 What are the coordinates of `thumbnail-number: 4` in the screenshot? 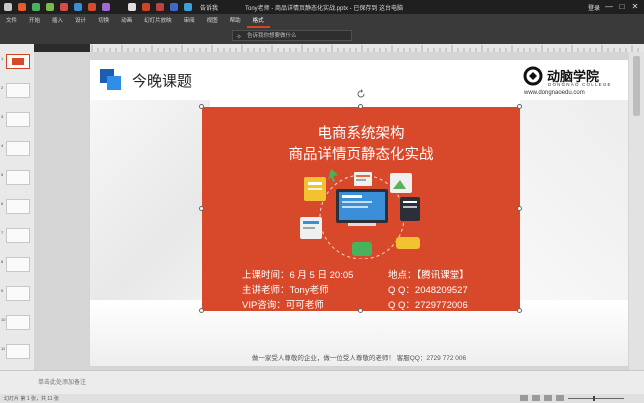 It's located at (2, 145).